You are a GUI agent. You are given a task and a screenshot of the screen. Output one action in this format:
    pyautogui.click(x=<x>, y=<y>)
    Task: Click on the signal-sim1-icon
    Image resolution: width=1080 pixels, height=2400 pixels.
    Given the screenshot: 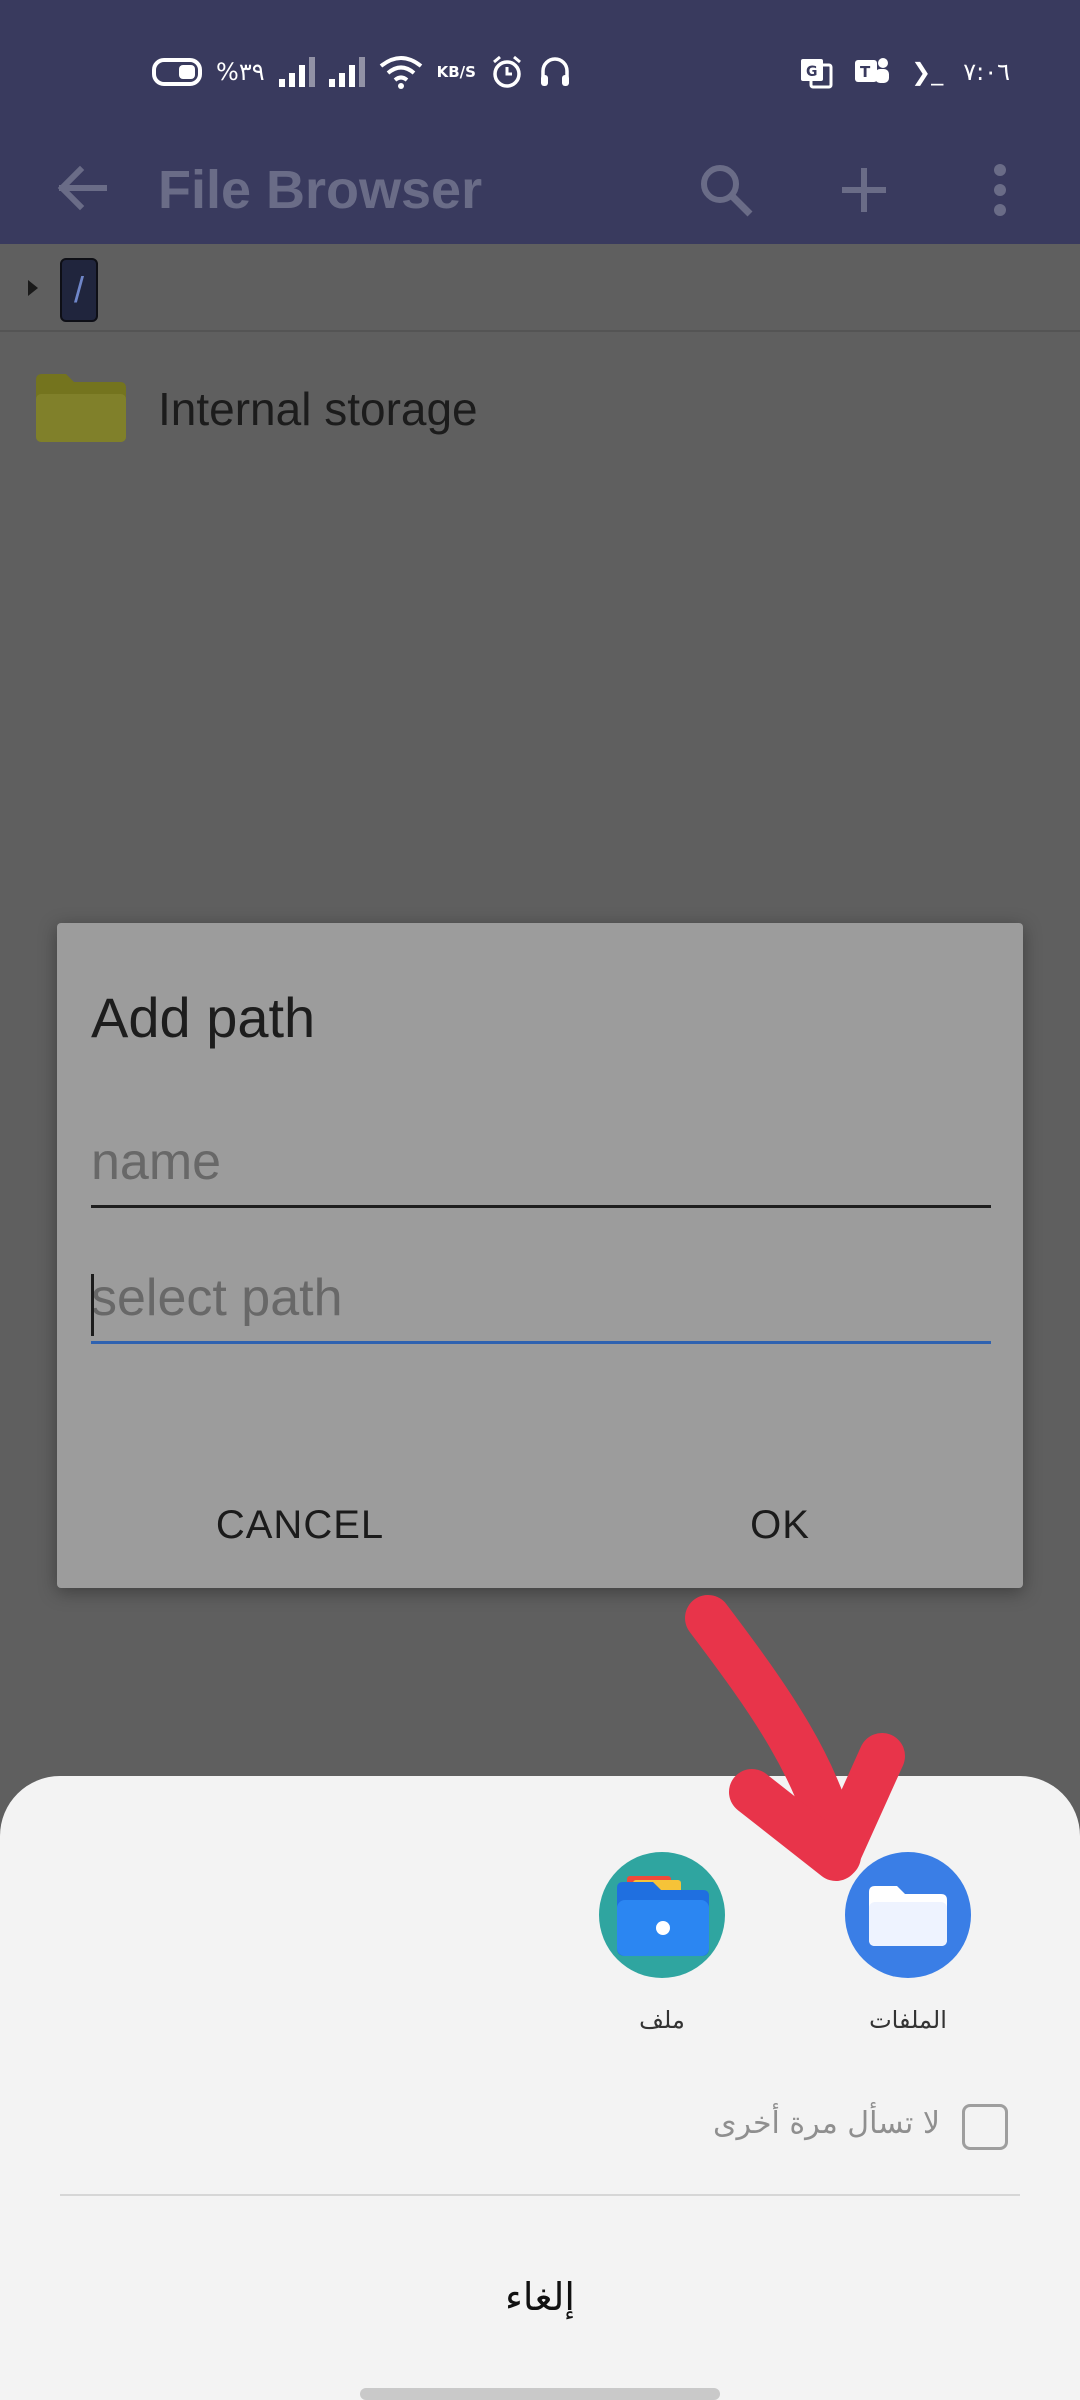 What is the action you would take?
    pyautogui.click(x=296, y=72)
    